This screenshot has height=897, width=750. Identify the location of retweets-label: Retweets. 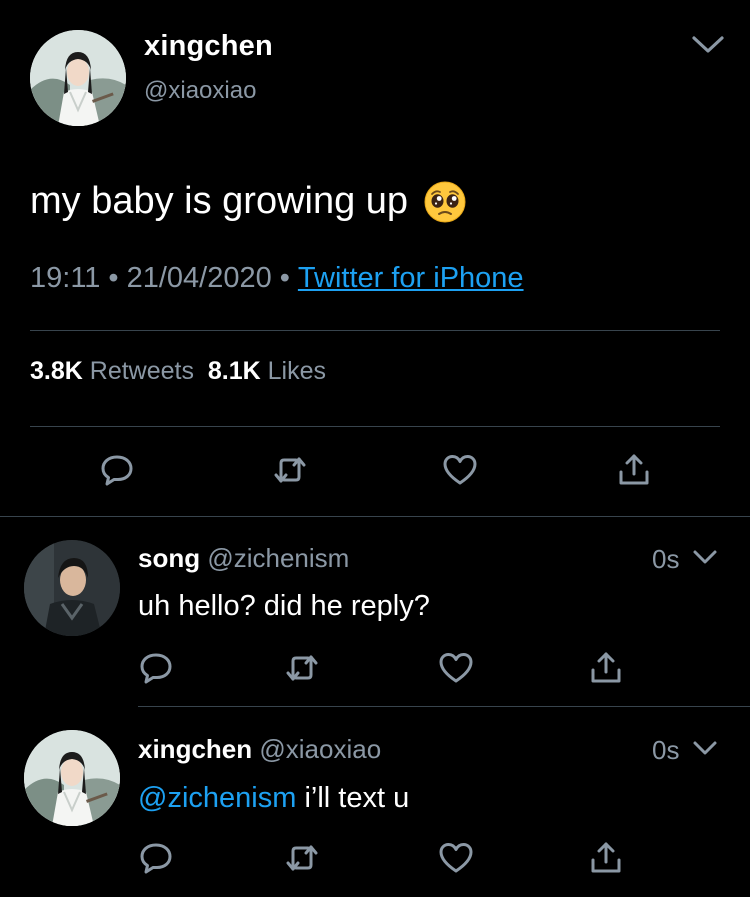
(141, 371).